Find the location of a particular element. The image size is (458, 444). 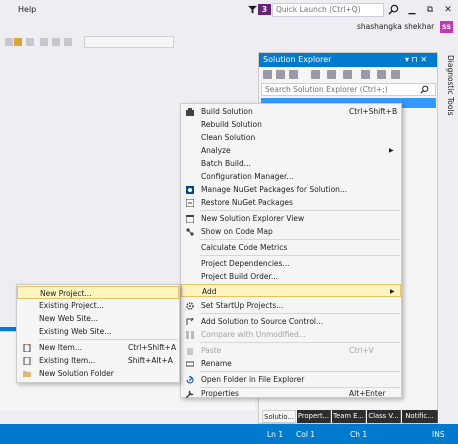

submenu-item-new-solution-folder: New Solution Folder is located at coordinates (98, 373).